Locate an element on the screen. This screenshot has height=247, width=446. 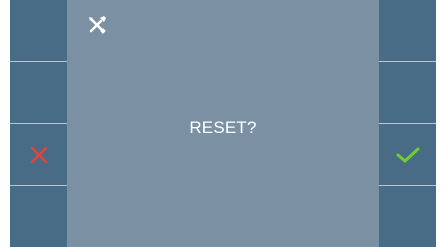
left-button-column is located at coordinates (38, 123).